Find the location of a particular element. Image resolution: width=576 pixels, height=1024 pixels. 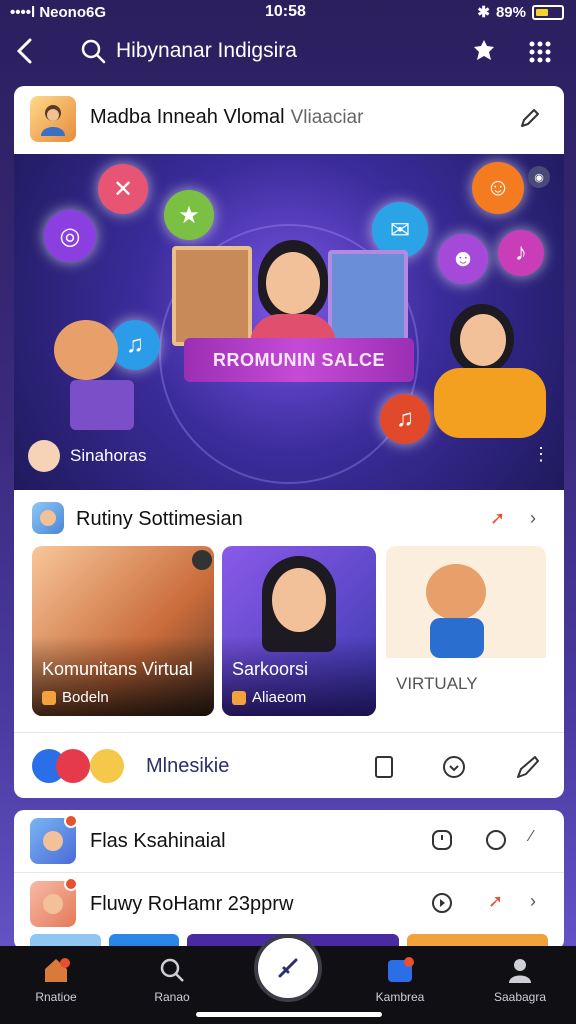

comment-icon is located at coordinates (454, 767).